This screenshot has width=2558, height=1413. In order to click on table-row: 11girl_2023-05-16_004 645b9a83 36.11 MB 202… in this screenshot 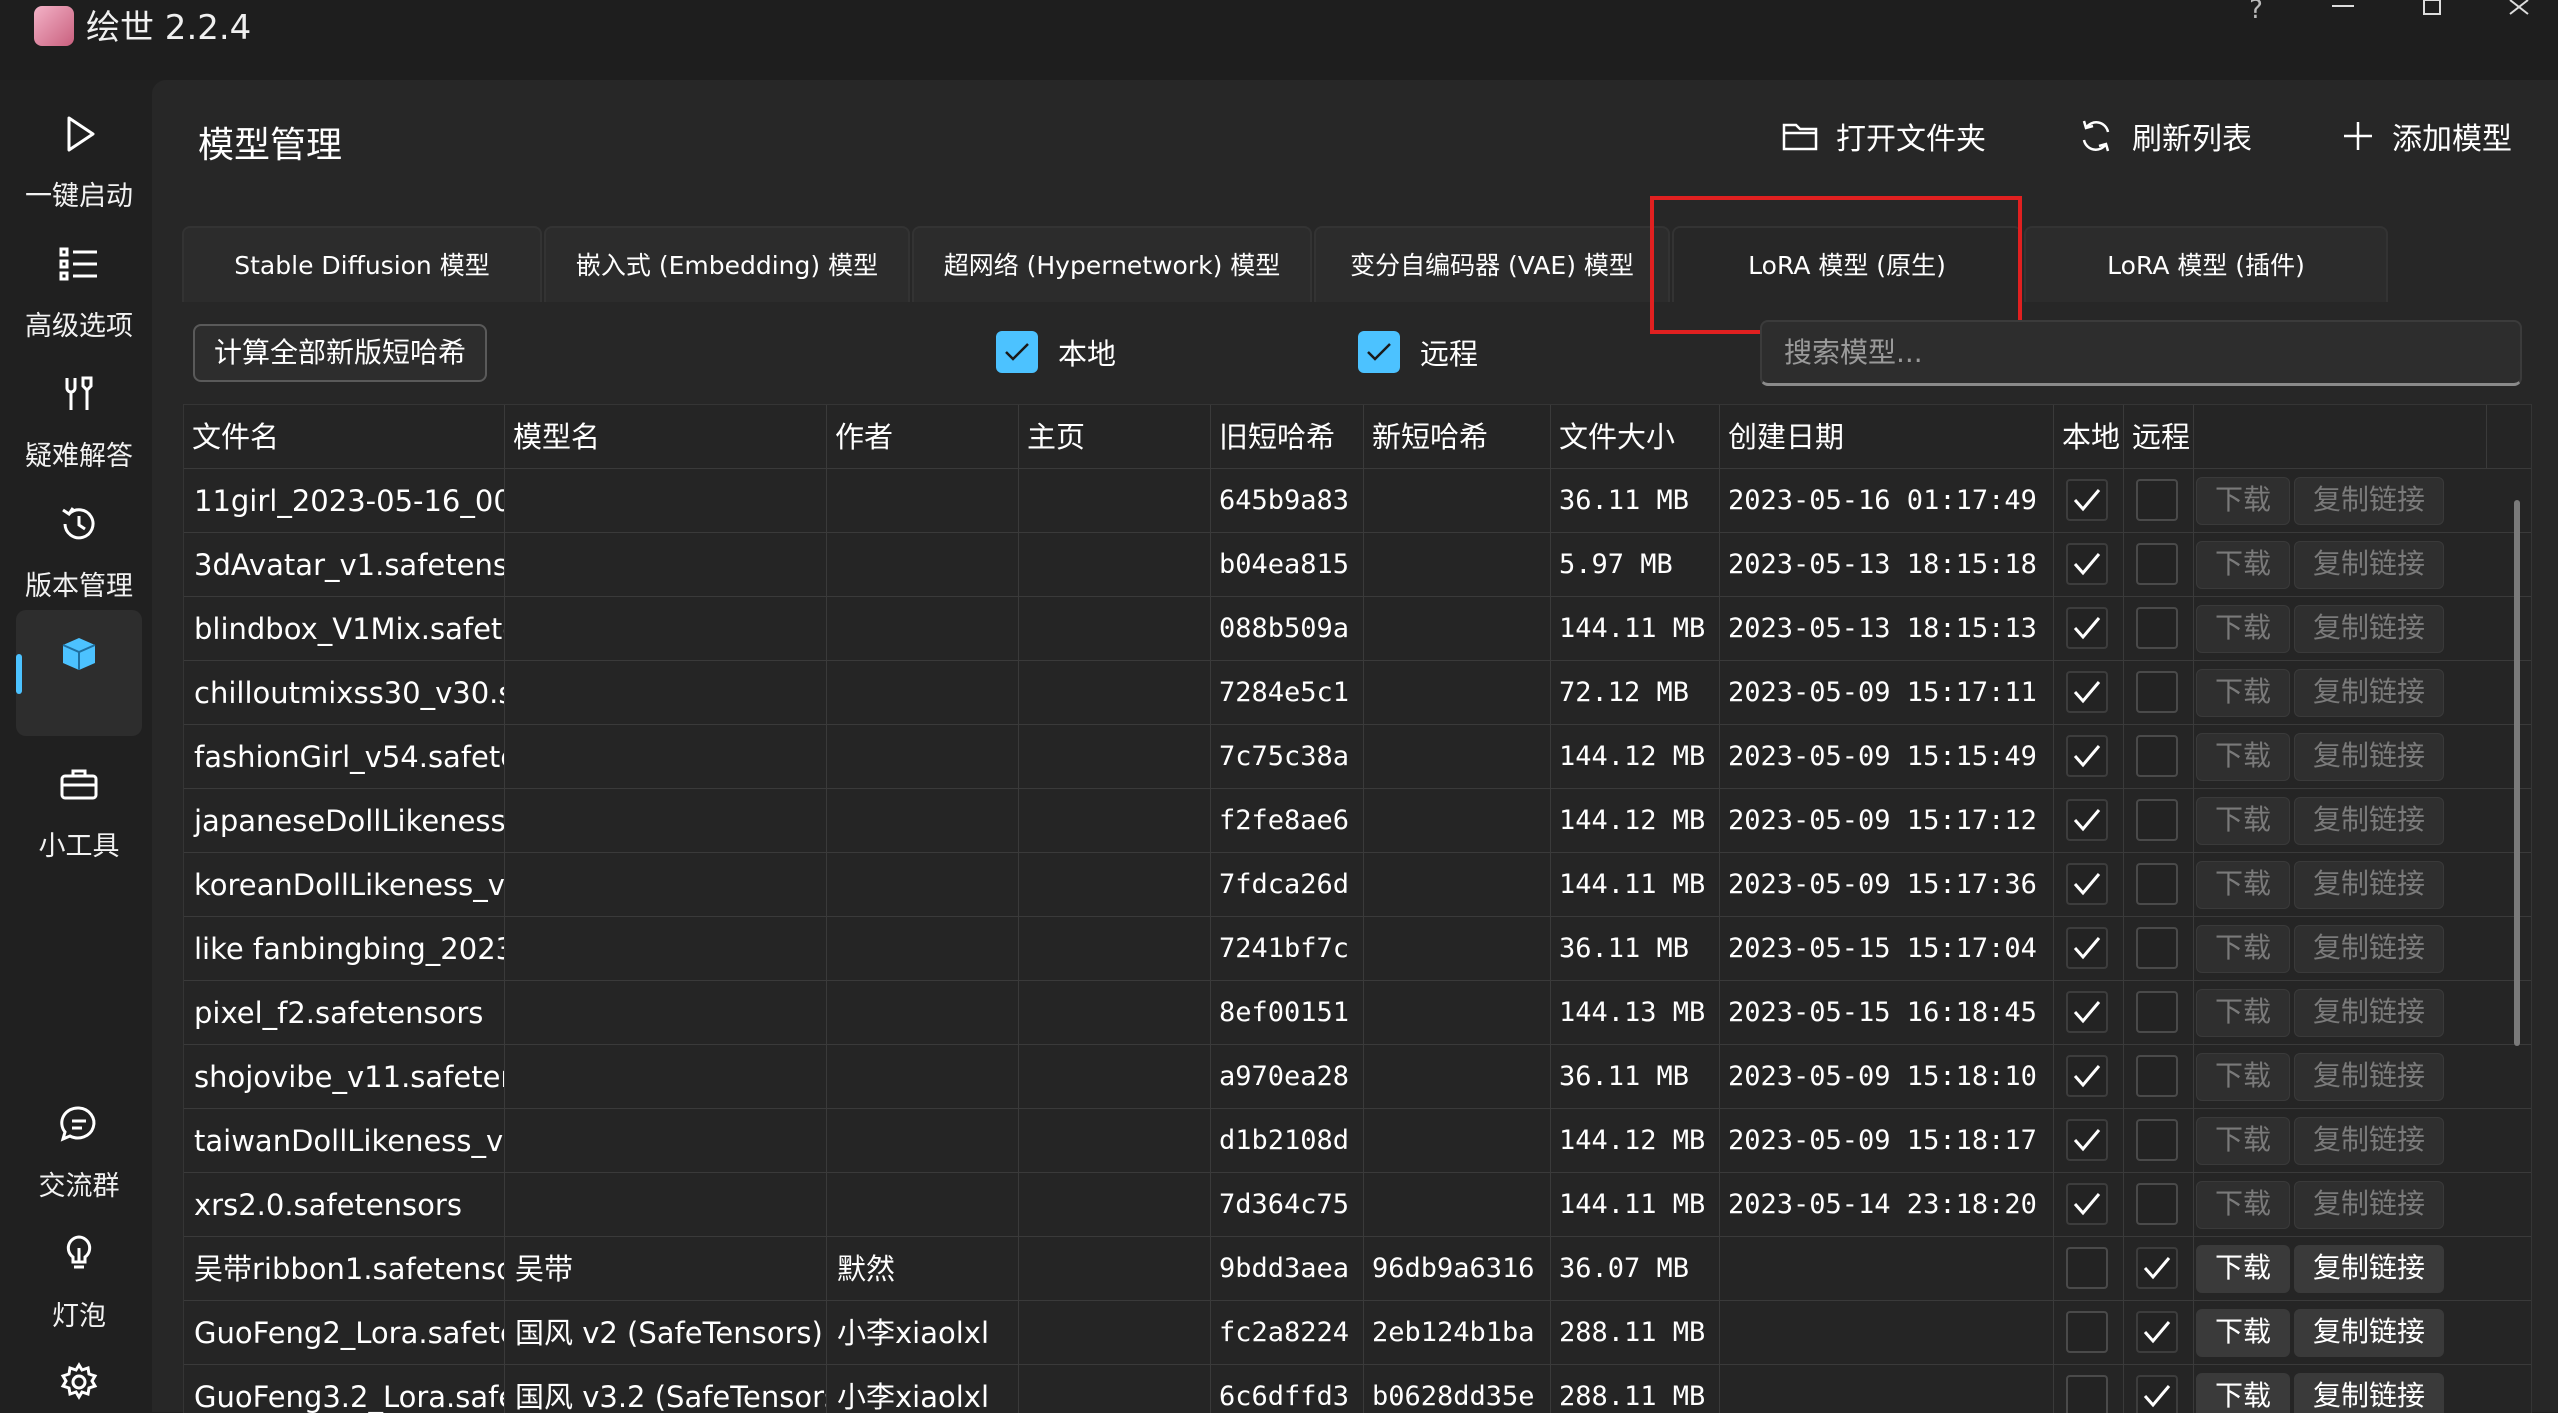, I will do `click(1357, 501)`.